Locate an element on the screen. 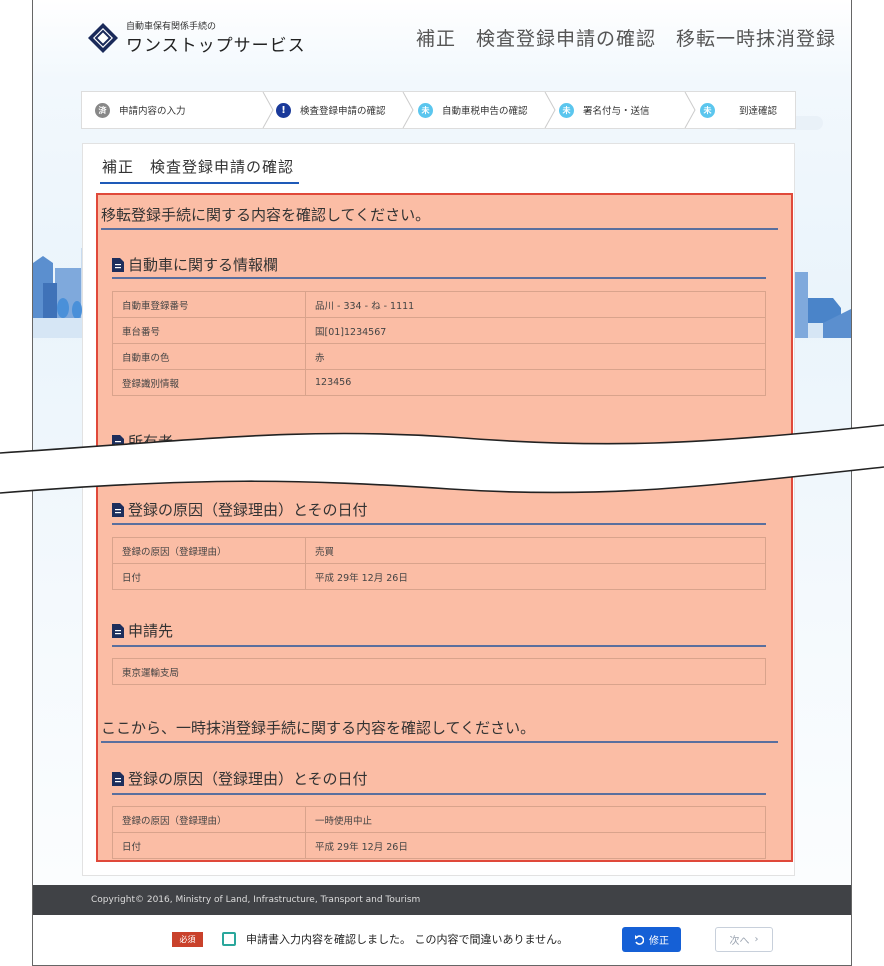  row-value: 東京運輸支局 is located at coordinates (439, 671).